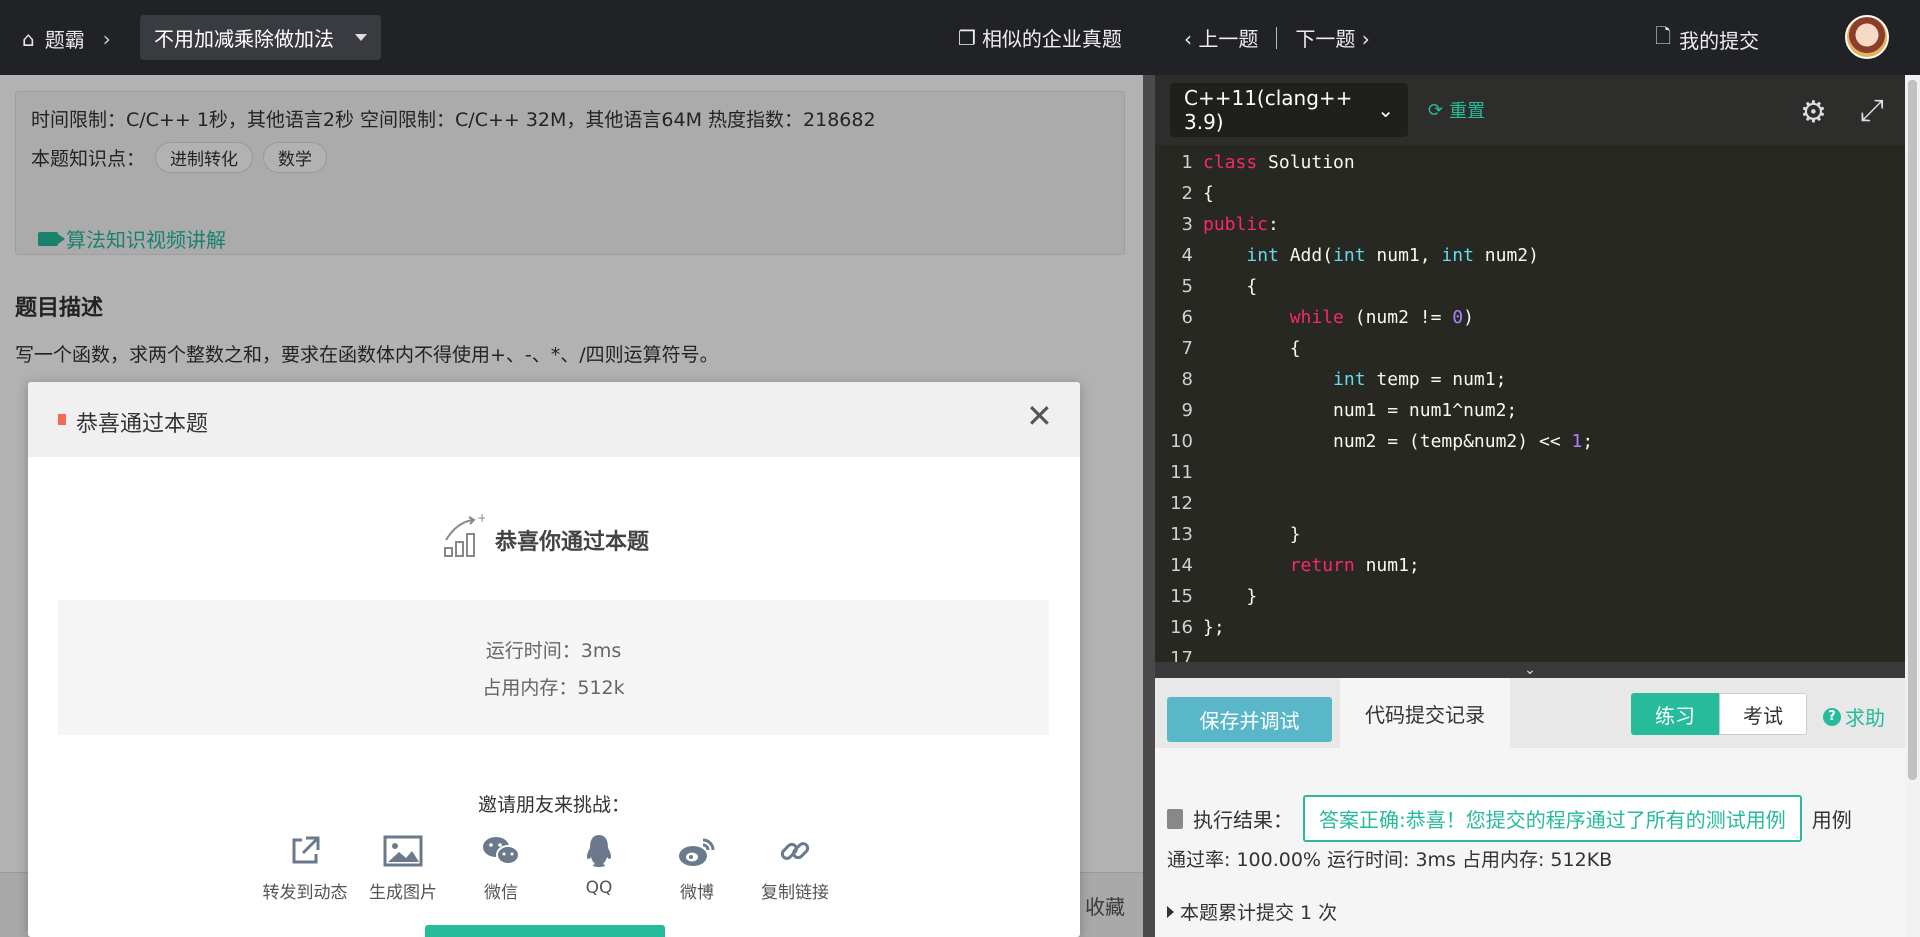 The width and height of the screenshot is (1920, 937). I want to click on copy-link-button: 复制链接, so click(795, 867).